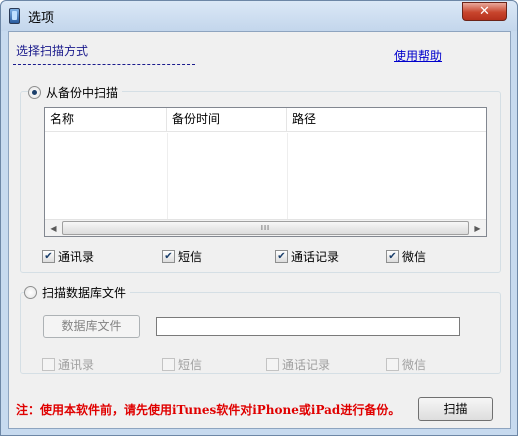  I want to click on phone-icon, so click(14, 16).